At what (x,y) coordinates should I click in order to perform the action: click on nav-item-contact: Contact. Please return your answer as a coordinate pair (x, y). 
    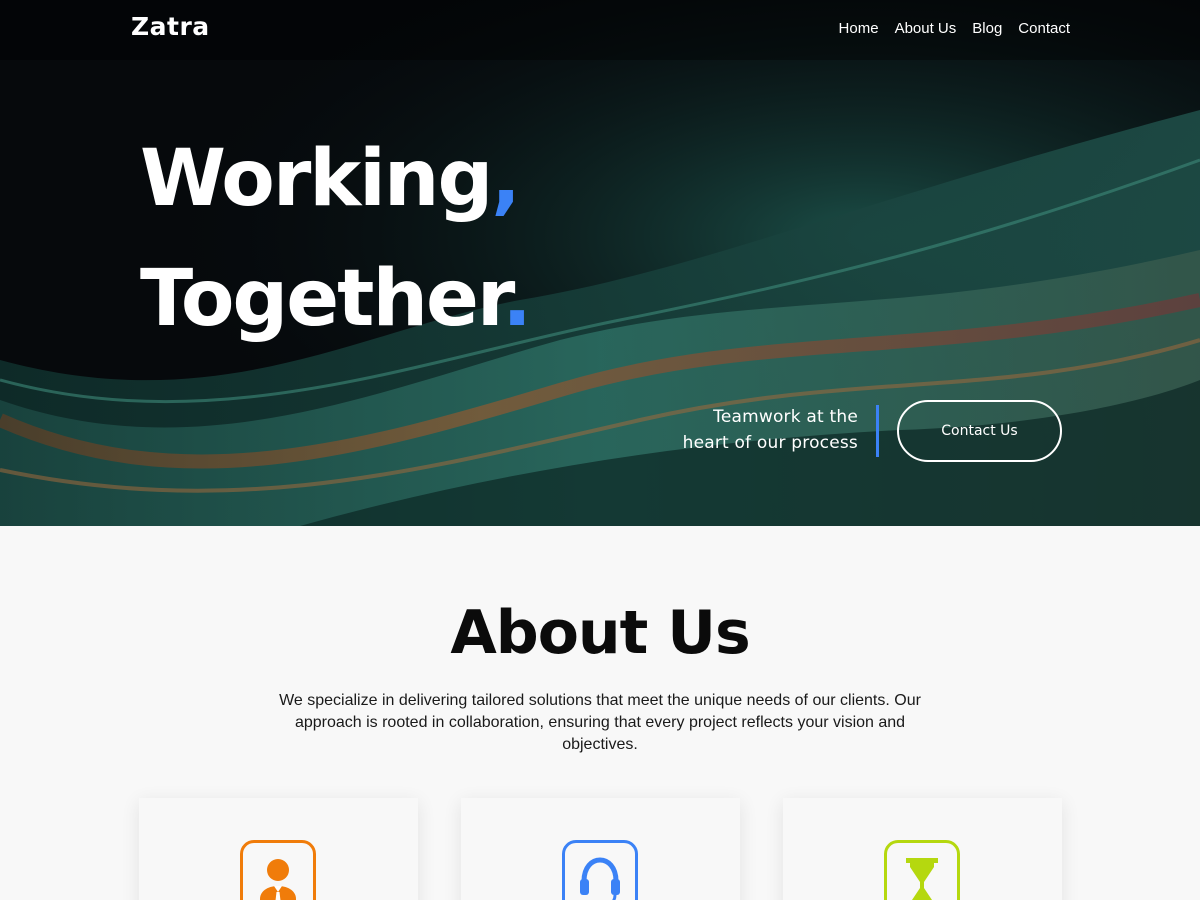
    Looking at the image, I should click on (1044, 28).